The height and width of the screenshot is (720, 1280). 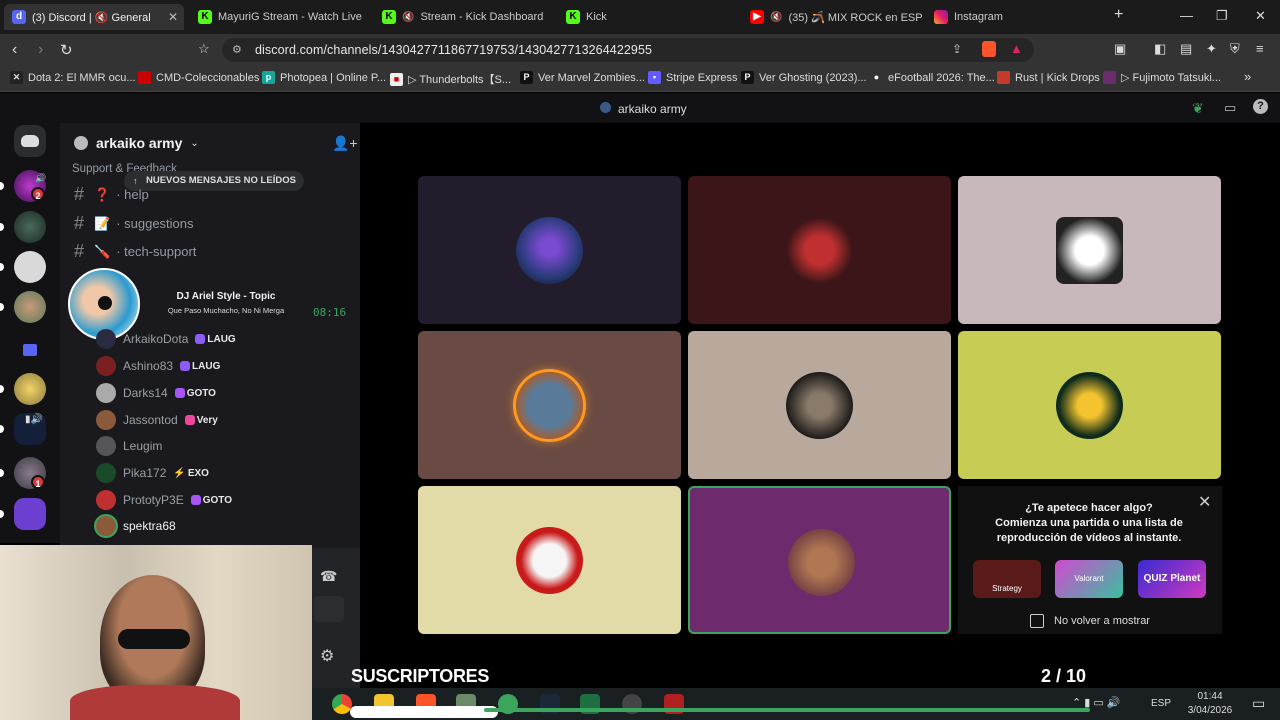 What do you see at coordinates (1160, 49) in the screenshot?
I see `sidebar-icon: ◧` at bounding box center [1160, 49].